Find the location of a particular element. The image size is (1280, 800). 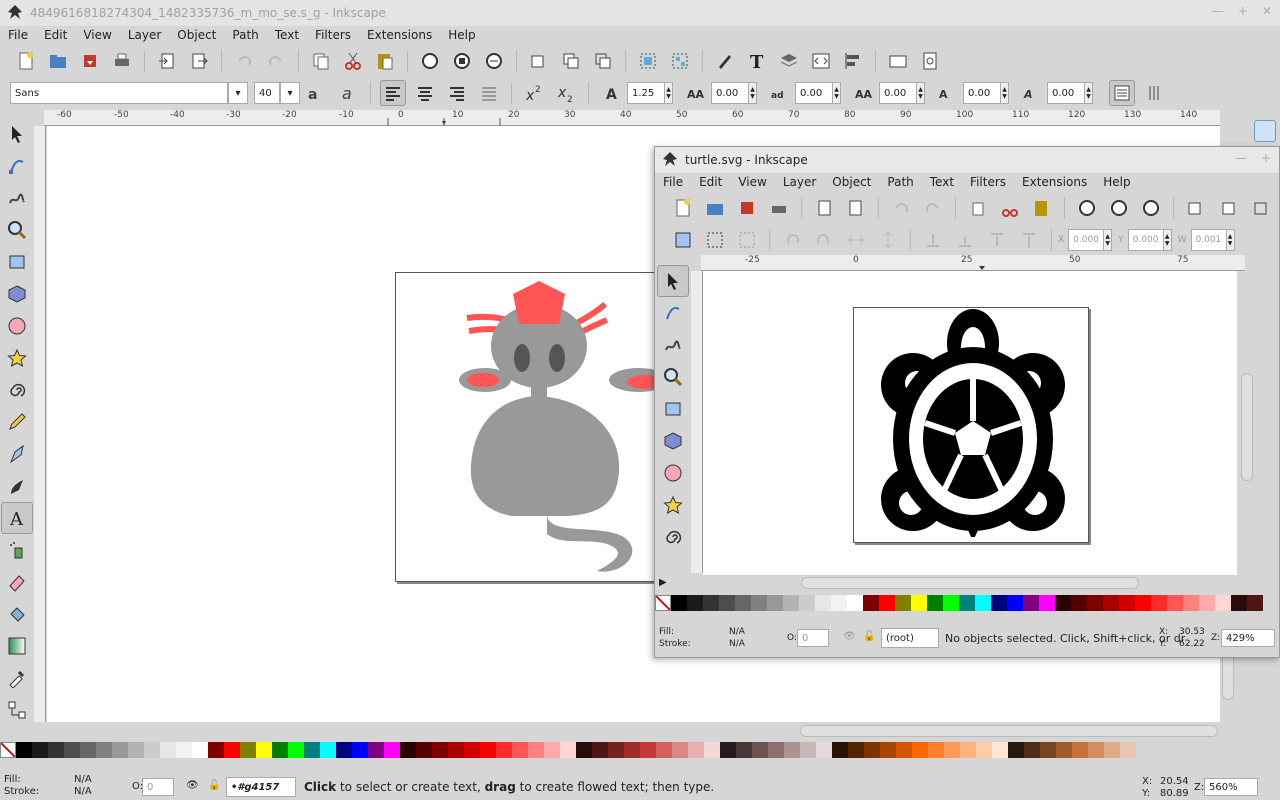

toolbox-expand-icon: ▶ is located at coordinates (663, 582).